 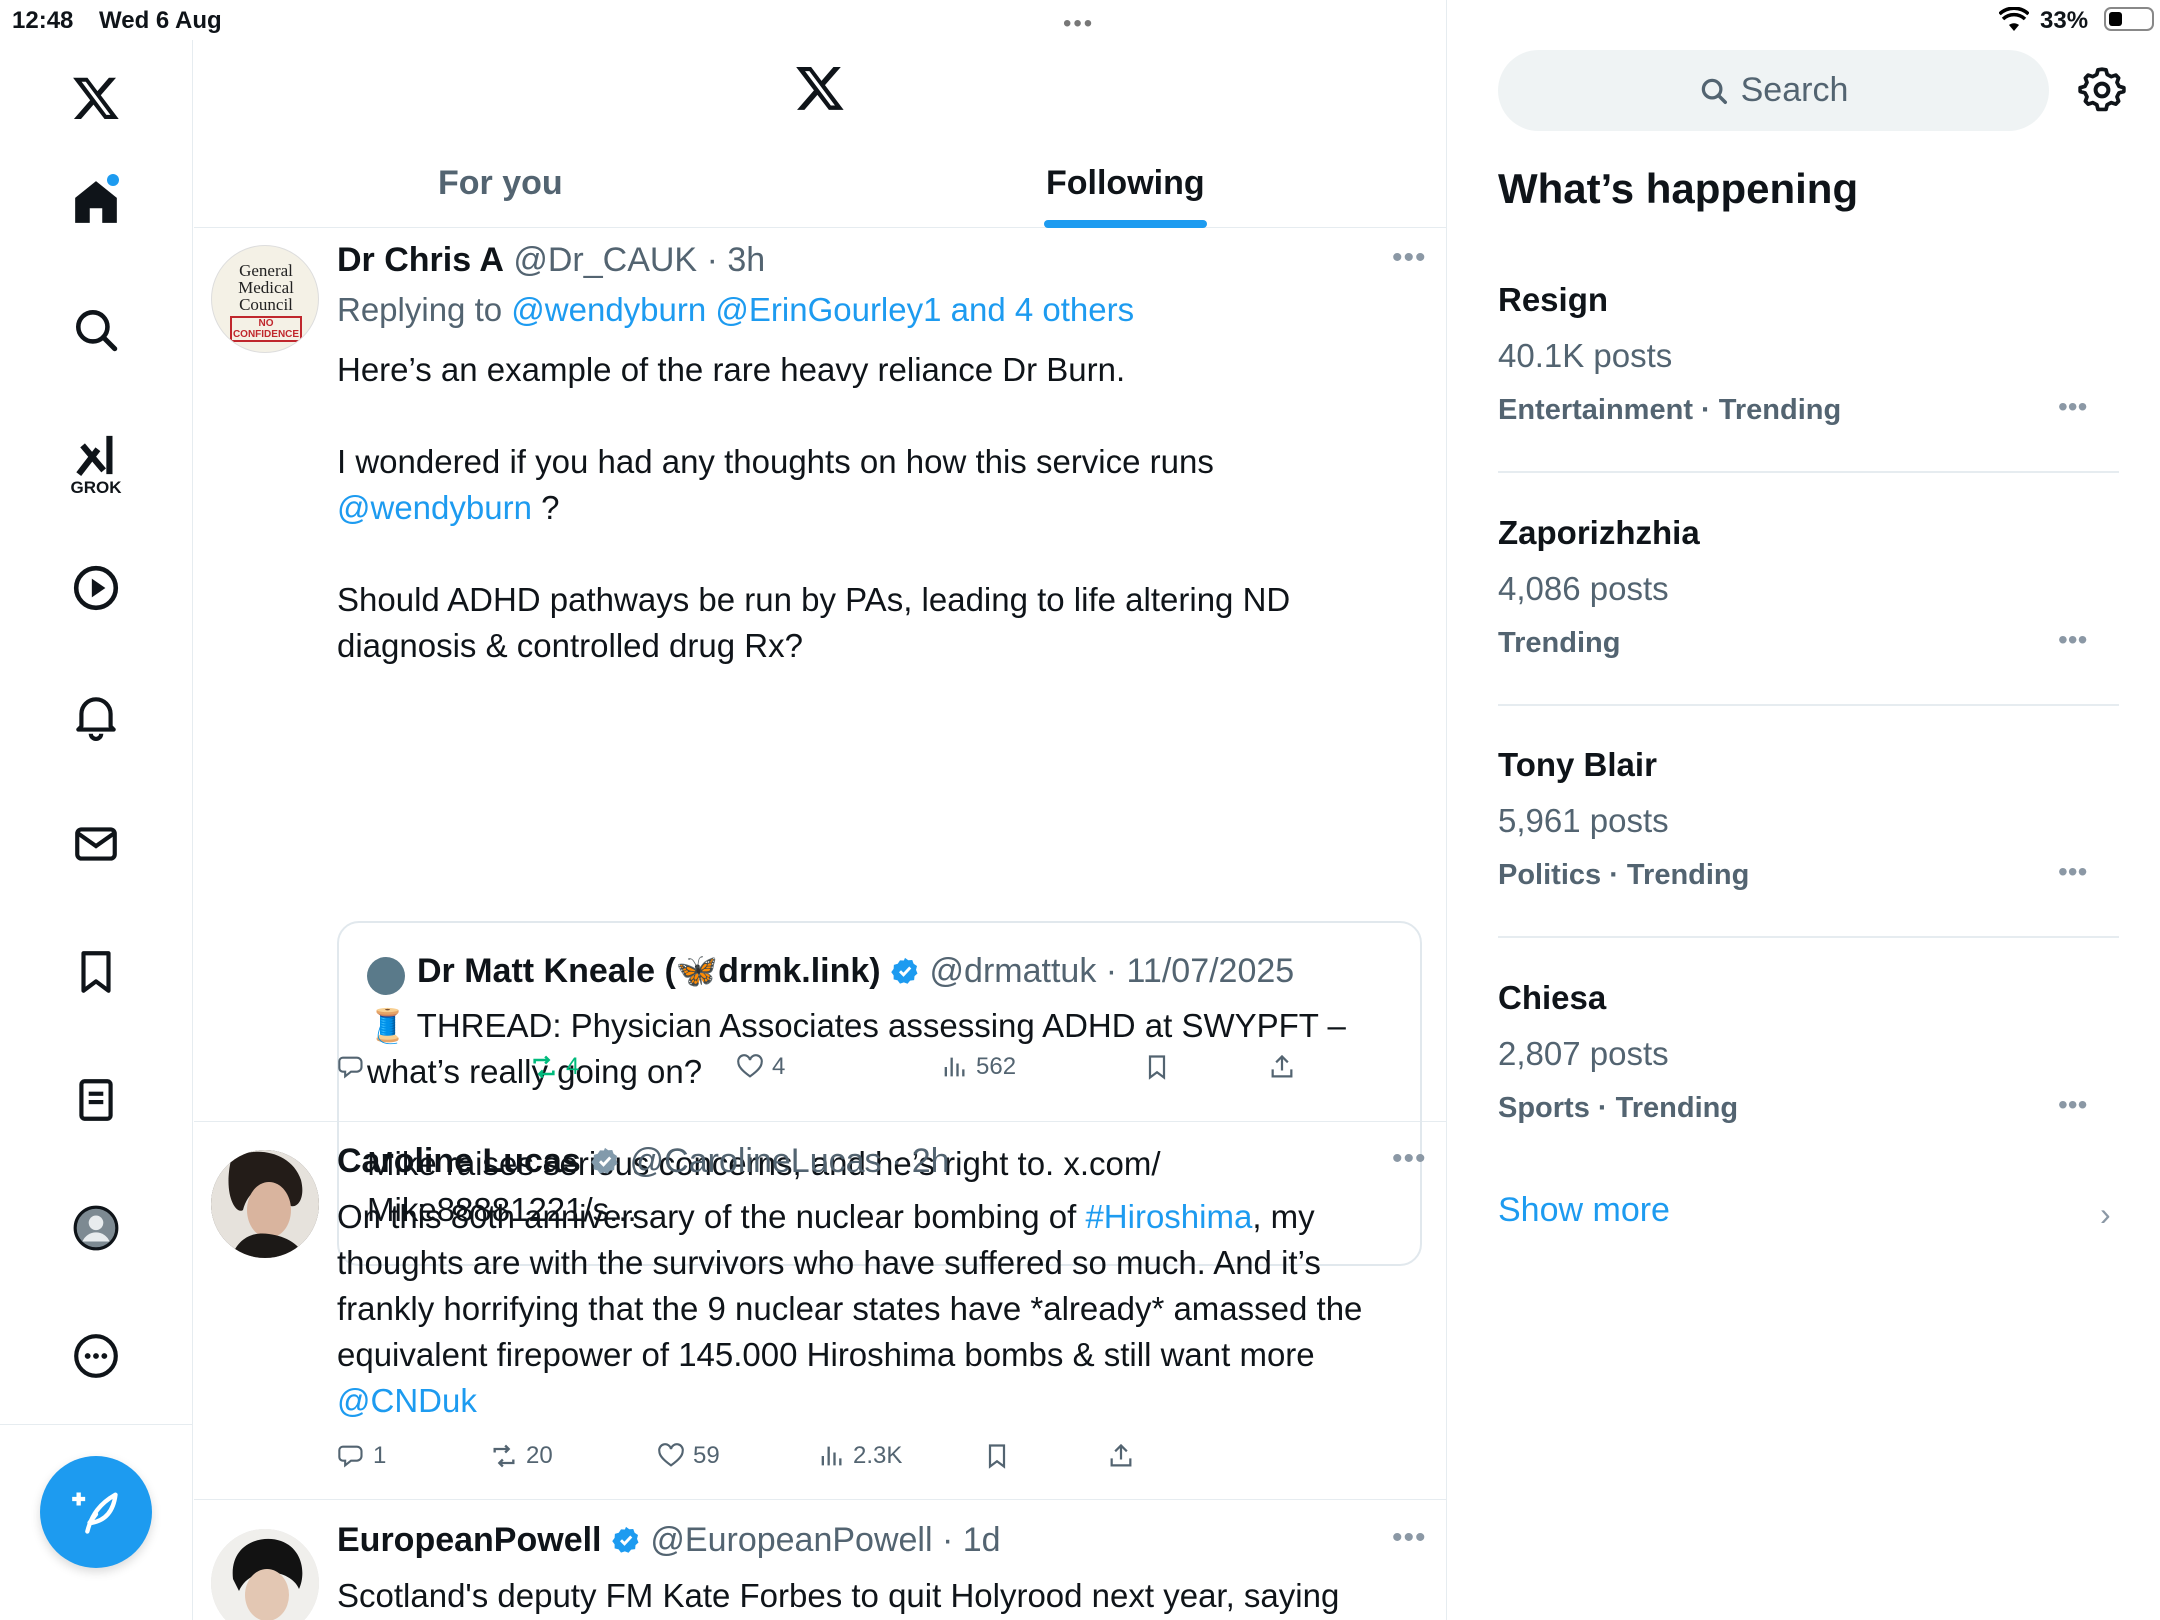 What do you see at coordinates (605, 260) in the screenshot?
I see `author-handle: @Dr_CAUK` at bounding box center [605, 260].